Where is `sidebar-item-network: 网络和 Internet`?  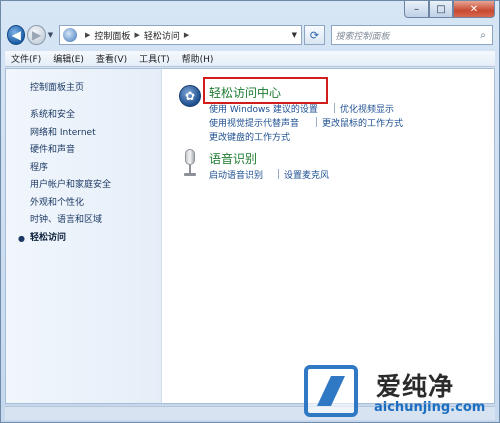 sidebar-item-network: 网络和 Internet is located at coordinates (95, 134).